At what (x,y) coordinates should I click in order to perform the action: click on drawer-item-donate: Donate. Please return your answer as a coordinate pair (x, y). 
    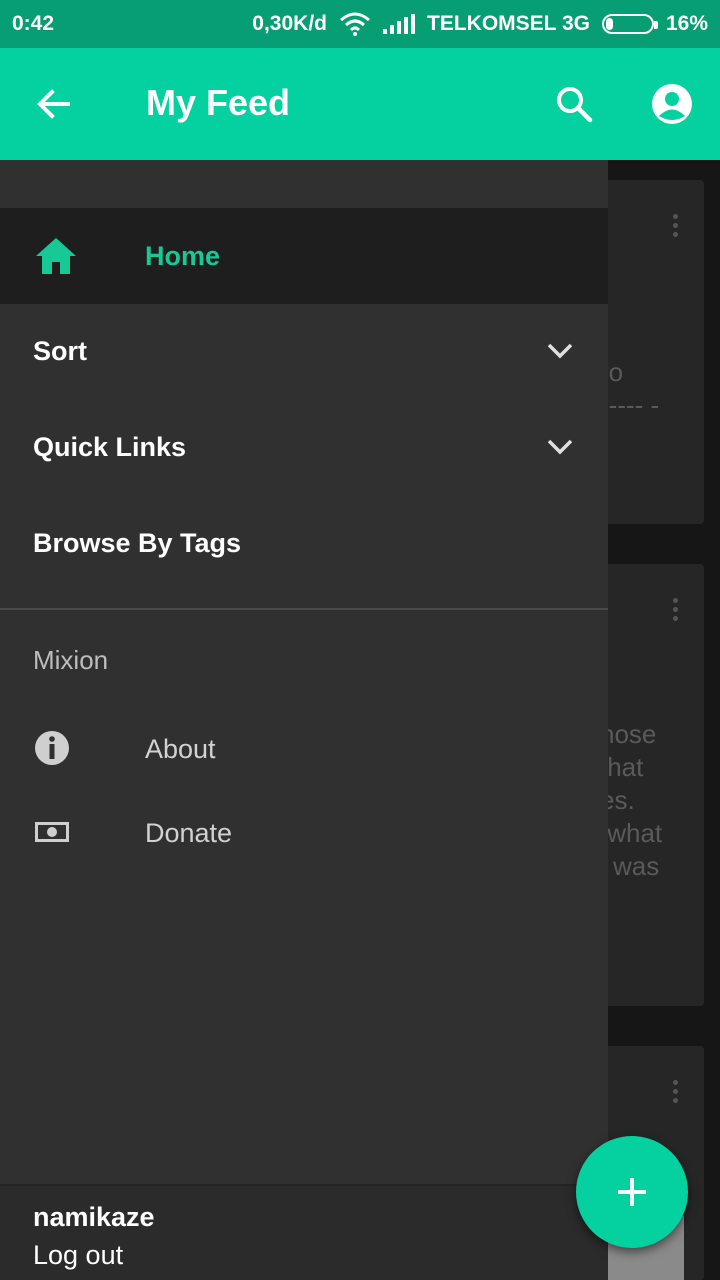
    Looking at the image, I should click on (304, 834).